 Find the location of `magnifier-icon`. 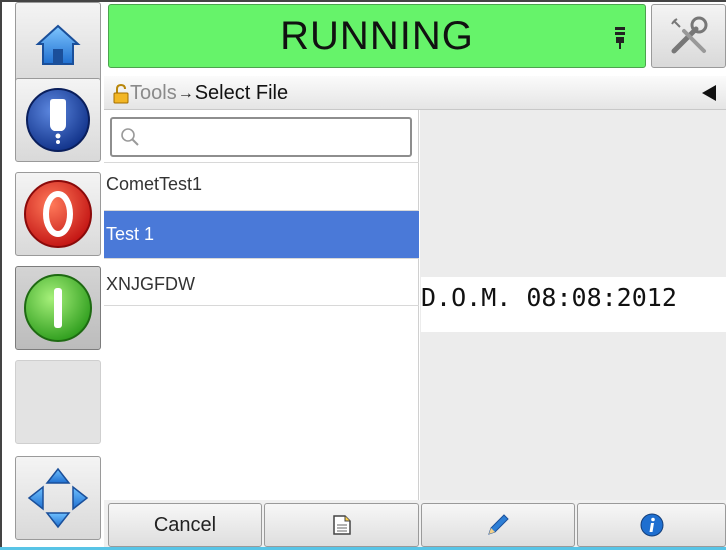

magnifier-icon is located at coordinates (130, 137).